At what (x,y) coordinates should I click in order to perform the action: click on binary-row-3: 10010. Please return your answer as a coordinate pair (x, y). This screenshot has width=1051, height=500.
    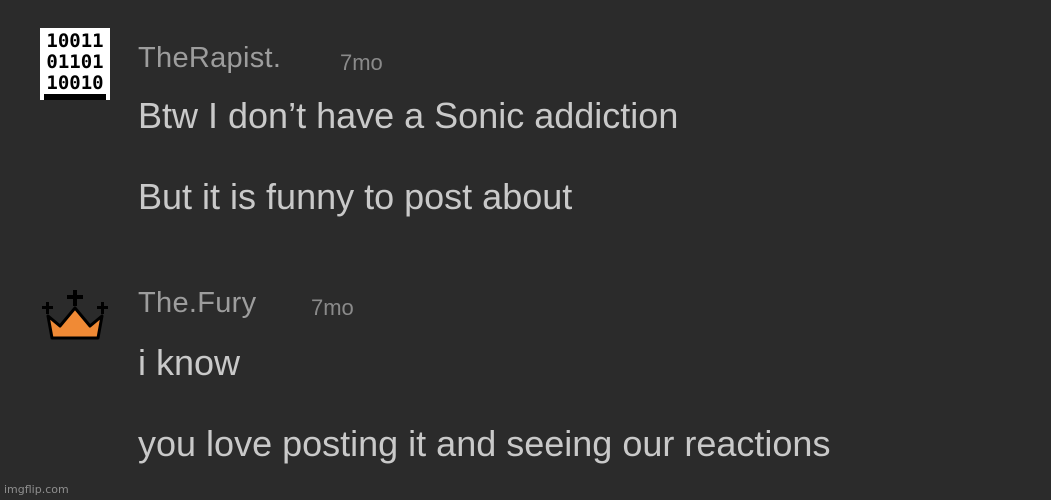
    Looking at the image, I should click on (74, 83).